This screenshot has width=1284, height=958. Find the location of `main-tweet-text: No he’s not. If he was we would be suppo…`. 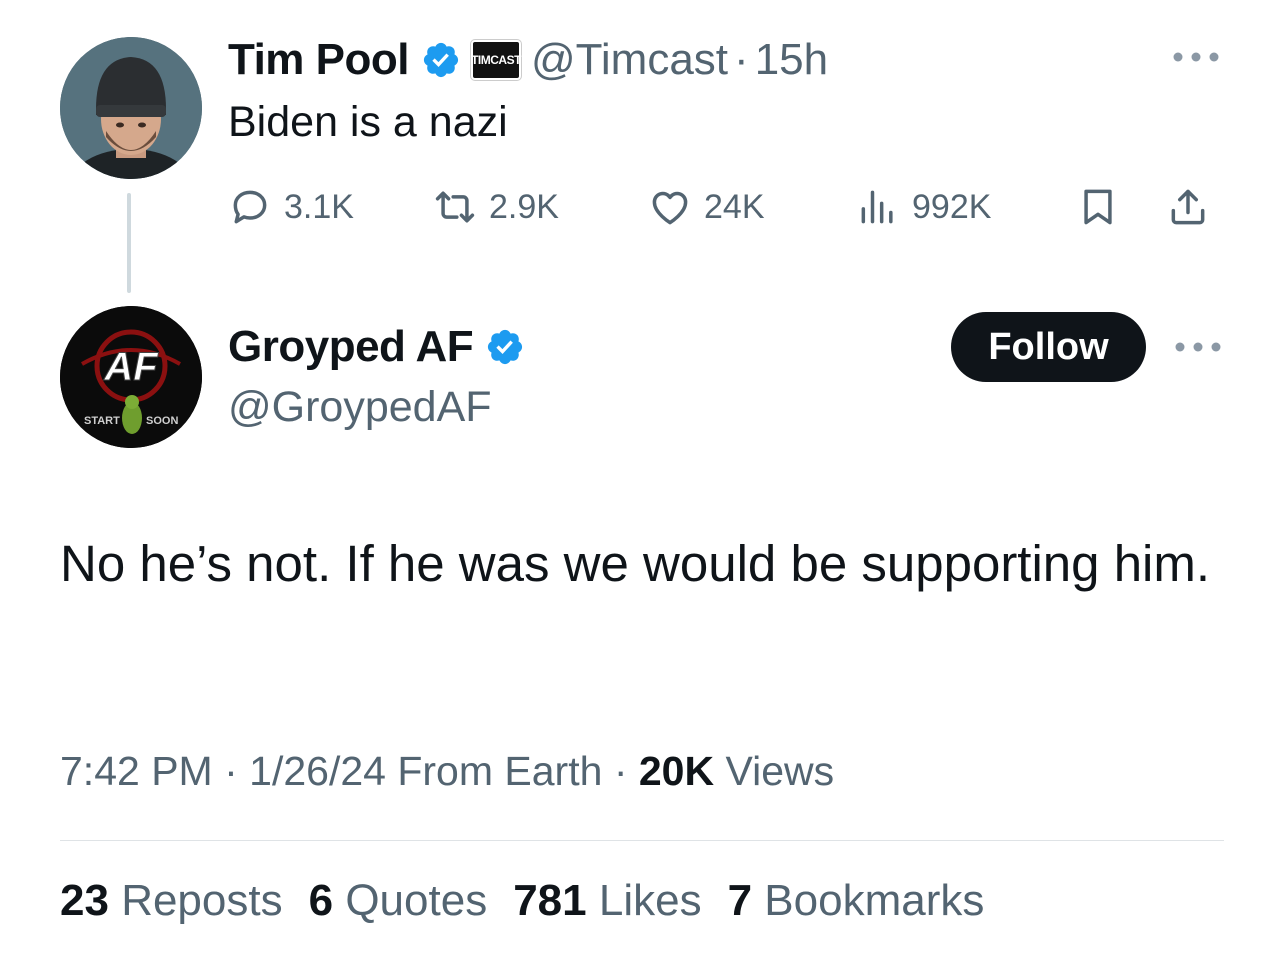

main-tweet-text: No he’s not. If he was we would be suppo… is located at coordinates (635, 563).